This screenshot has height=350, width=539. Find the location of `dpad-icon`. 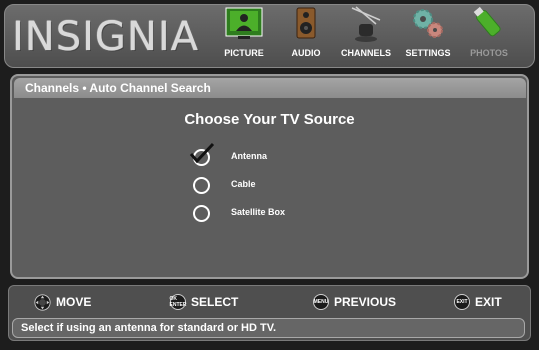

dpad-icon is located at coordinates (42, 302).